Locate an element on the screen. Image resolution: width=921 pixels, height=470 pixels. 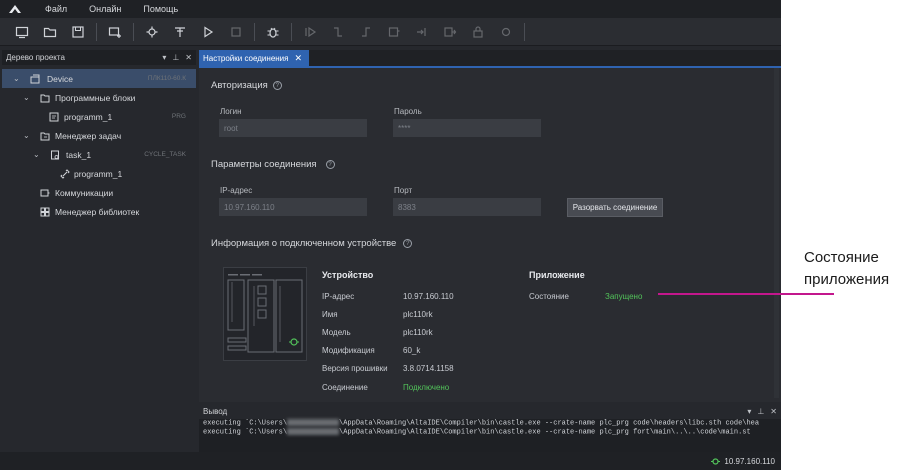
tree-item-communications: Коммуникации is located at coordinates (99, 192).